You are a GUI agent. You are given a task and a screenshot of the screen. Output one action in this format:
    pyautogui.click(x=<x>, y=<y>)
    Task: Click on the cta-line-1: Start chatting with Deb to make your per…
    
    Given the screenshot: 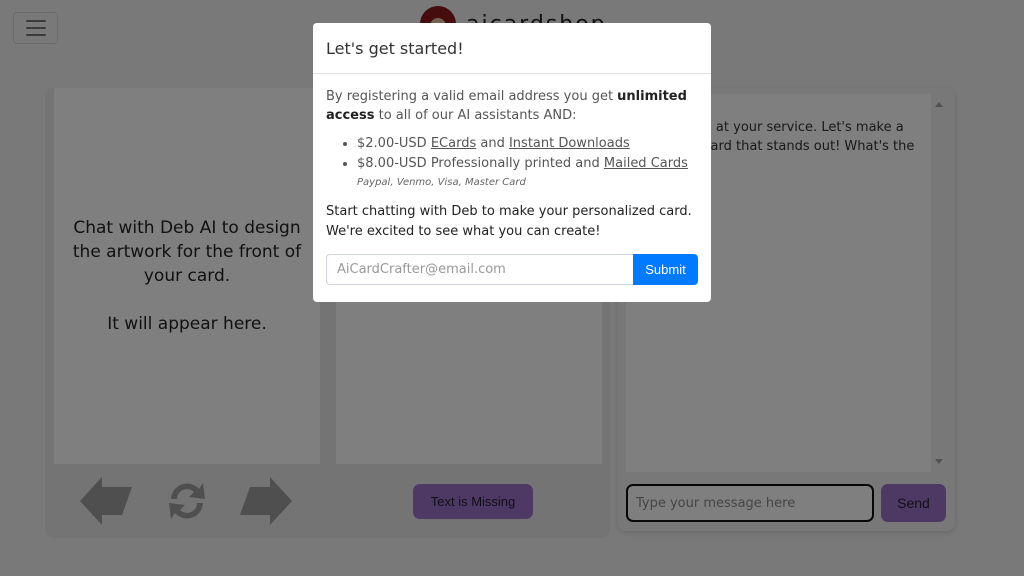 What is the action you would take?
    pyautogui.click(x=509, y=211)
    